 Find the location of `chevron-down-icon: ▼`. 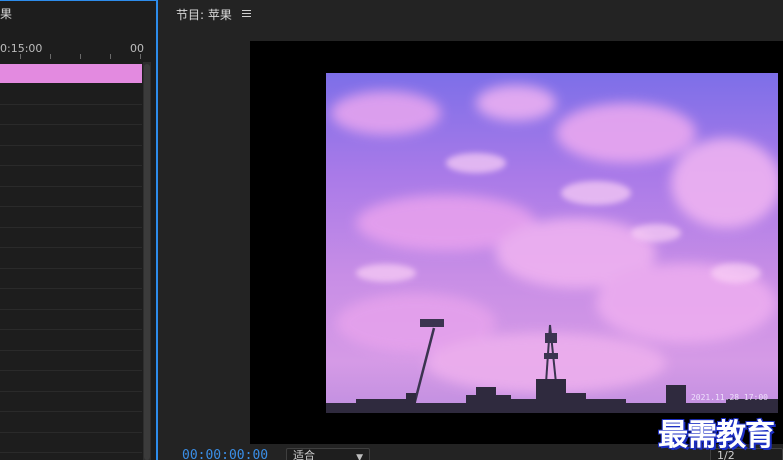

chevron-down-icon: ▼ is located at coordinates (359, 456).